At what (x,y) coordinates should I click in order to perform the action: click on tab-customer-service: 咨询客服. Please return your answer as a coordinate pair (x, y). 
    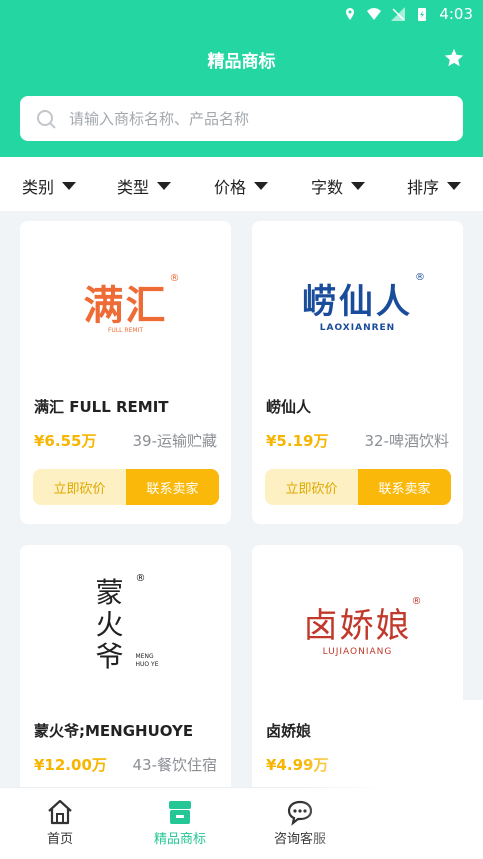
    Looking at the image, I should click on (300, 823).